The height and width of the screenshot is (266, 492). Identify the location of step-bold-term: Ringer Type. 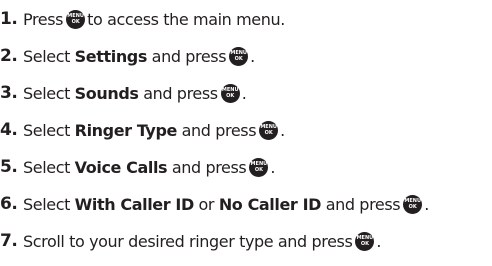
(126, 130).